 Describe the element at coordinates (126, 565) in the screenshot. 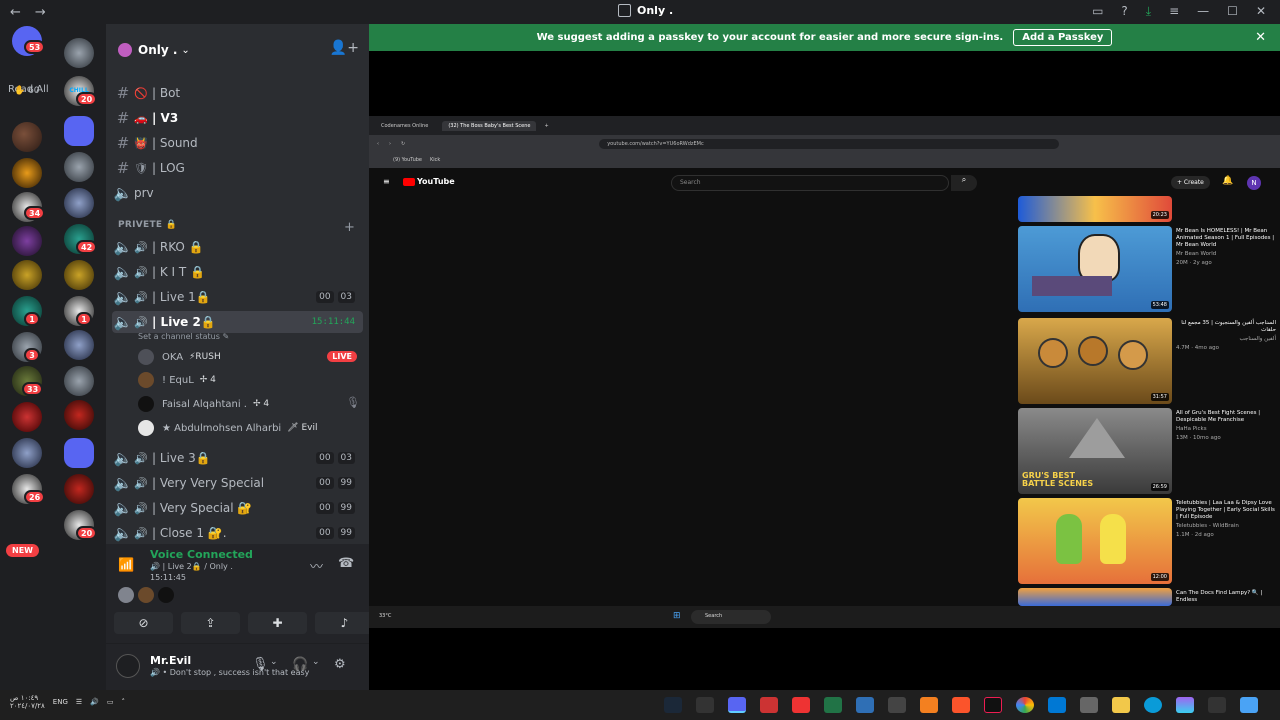

I see `signal-icon: 📶` at that location.